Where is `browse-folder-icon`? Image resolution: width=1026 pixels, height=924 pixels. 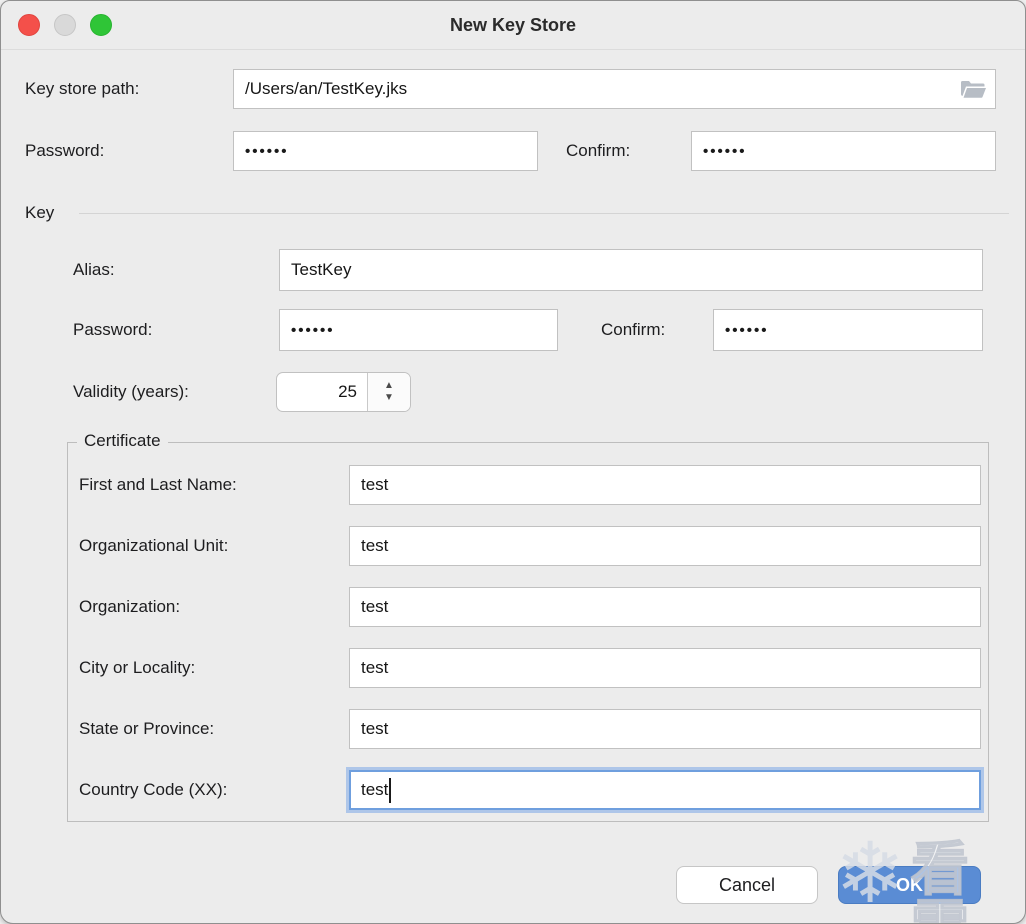 browse-folder-icon is located at coordinates (973, 89).